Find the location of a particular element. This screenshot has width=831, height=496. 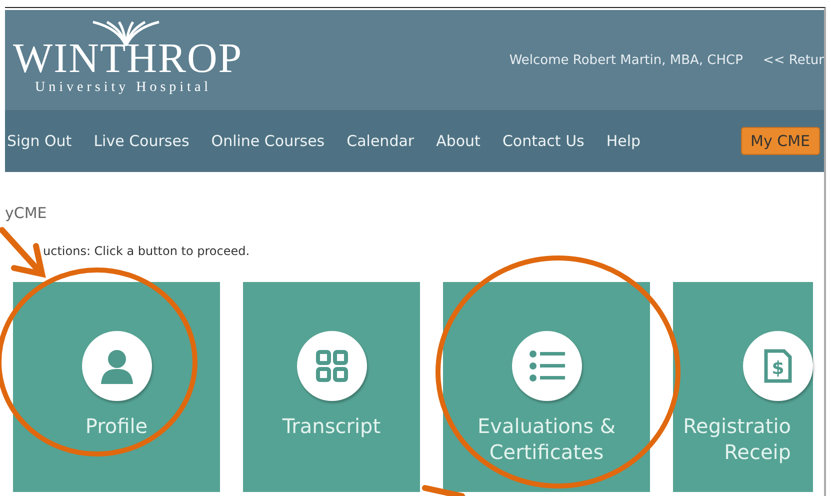

logo-subtitle: University Hospital is located at coordinates (123, 88).